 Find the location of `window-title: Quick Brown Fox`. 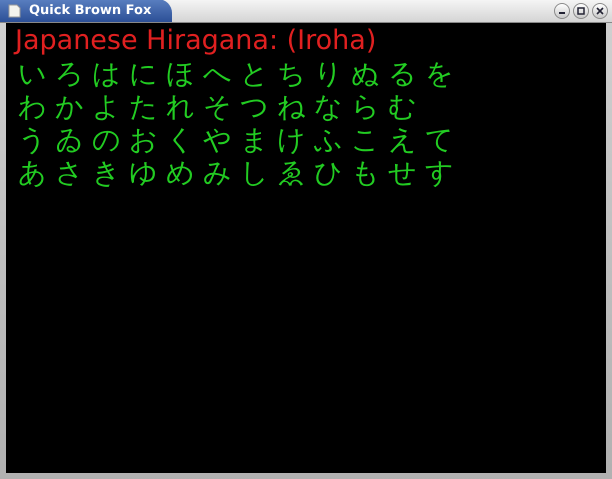

window-title: Quick Brown Fox is located at coordinates (90, 10).